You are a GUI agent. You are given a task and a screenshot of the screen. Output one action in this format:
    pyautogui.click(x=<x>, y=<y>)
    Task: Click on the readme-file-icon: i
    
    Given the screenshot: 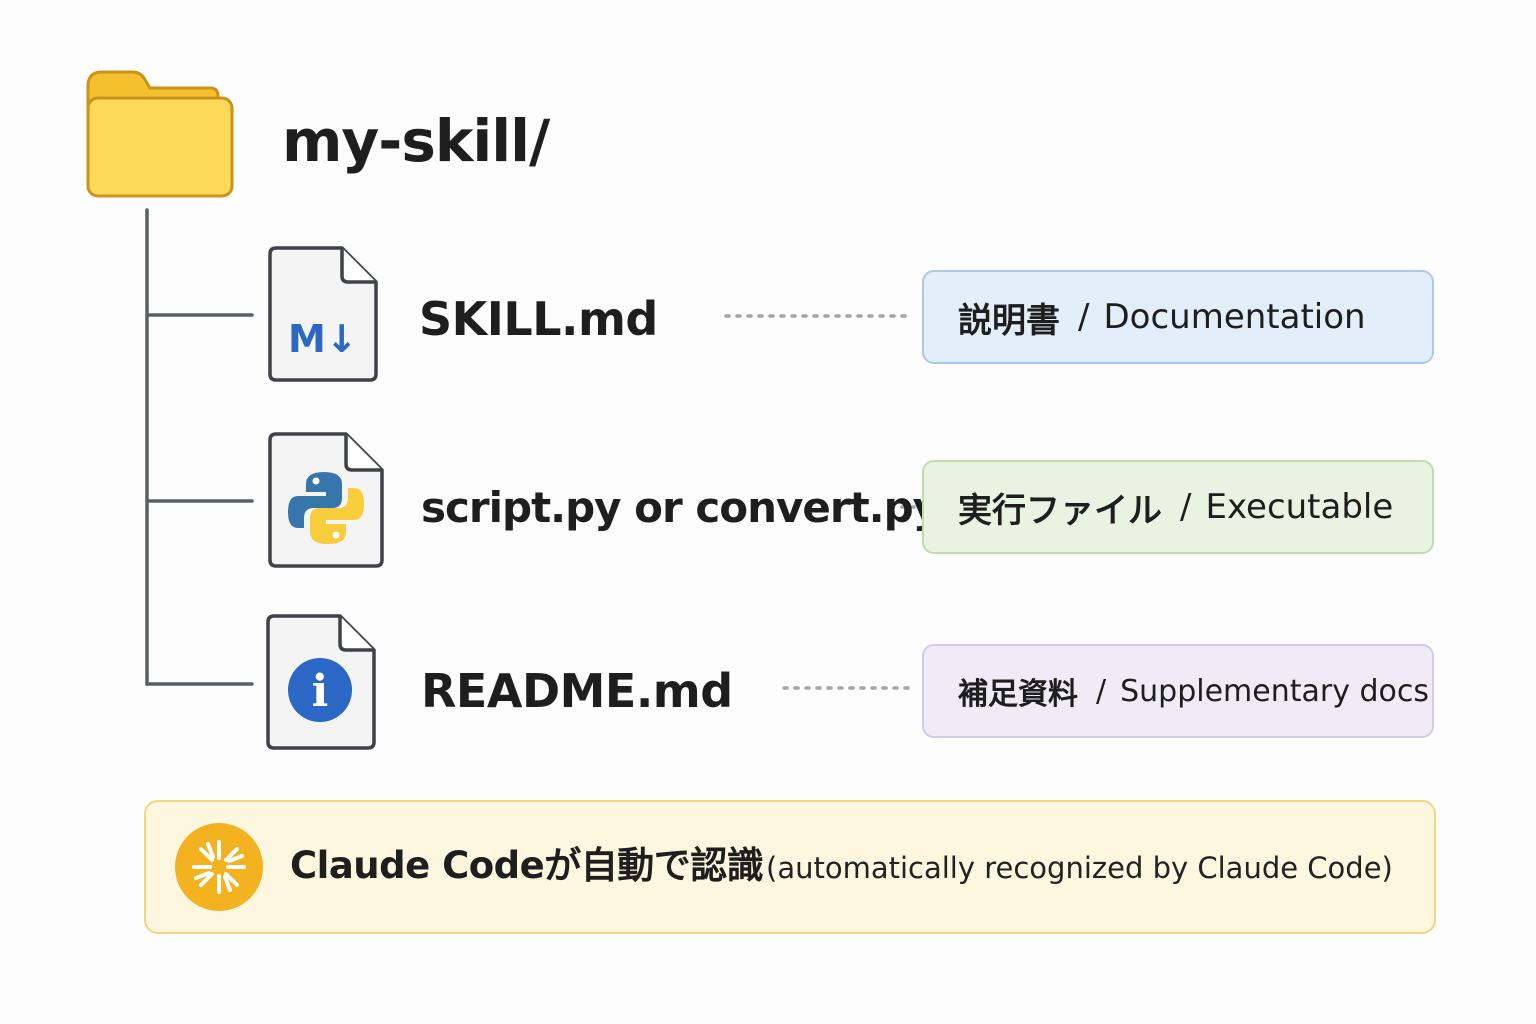 What is the action you would take?
    pyautogui.click(x=322, y=682)
    